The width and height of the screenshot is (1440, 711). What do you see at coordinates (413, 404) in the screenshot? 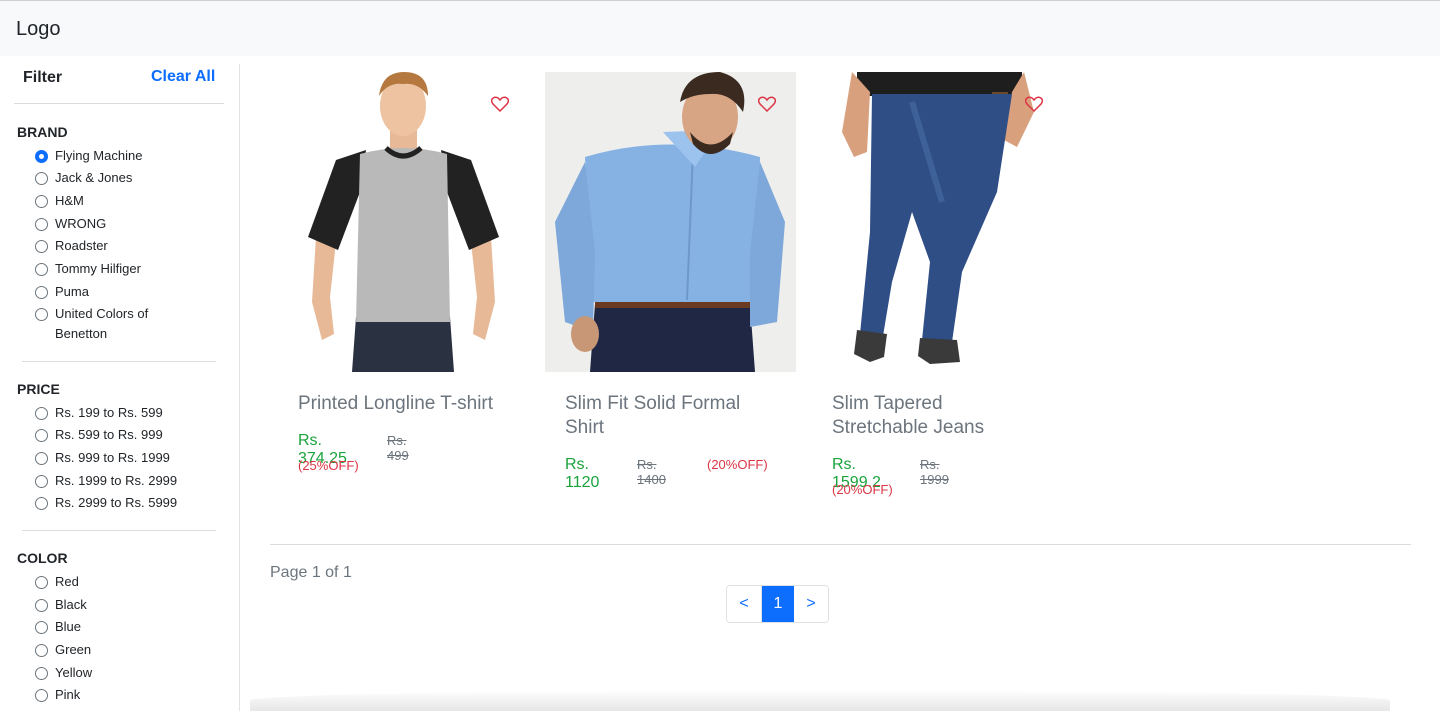
I see `product-title: Printed Longline T-shirt` at bounding box center [413, 404].